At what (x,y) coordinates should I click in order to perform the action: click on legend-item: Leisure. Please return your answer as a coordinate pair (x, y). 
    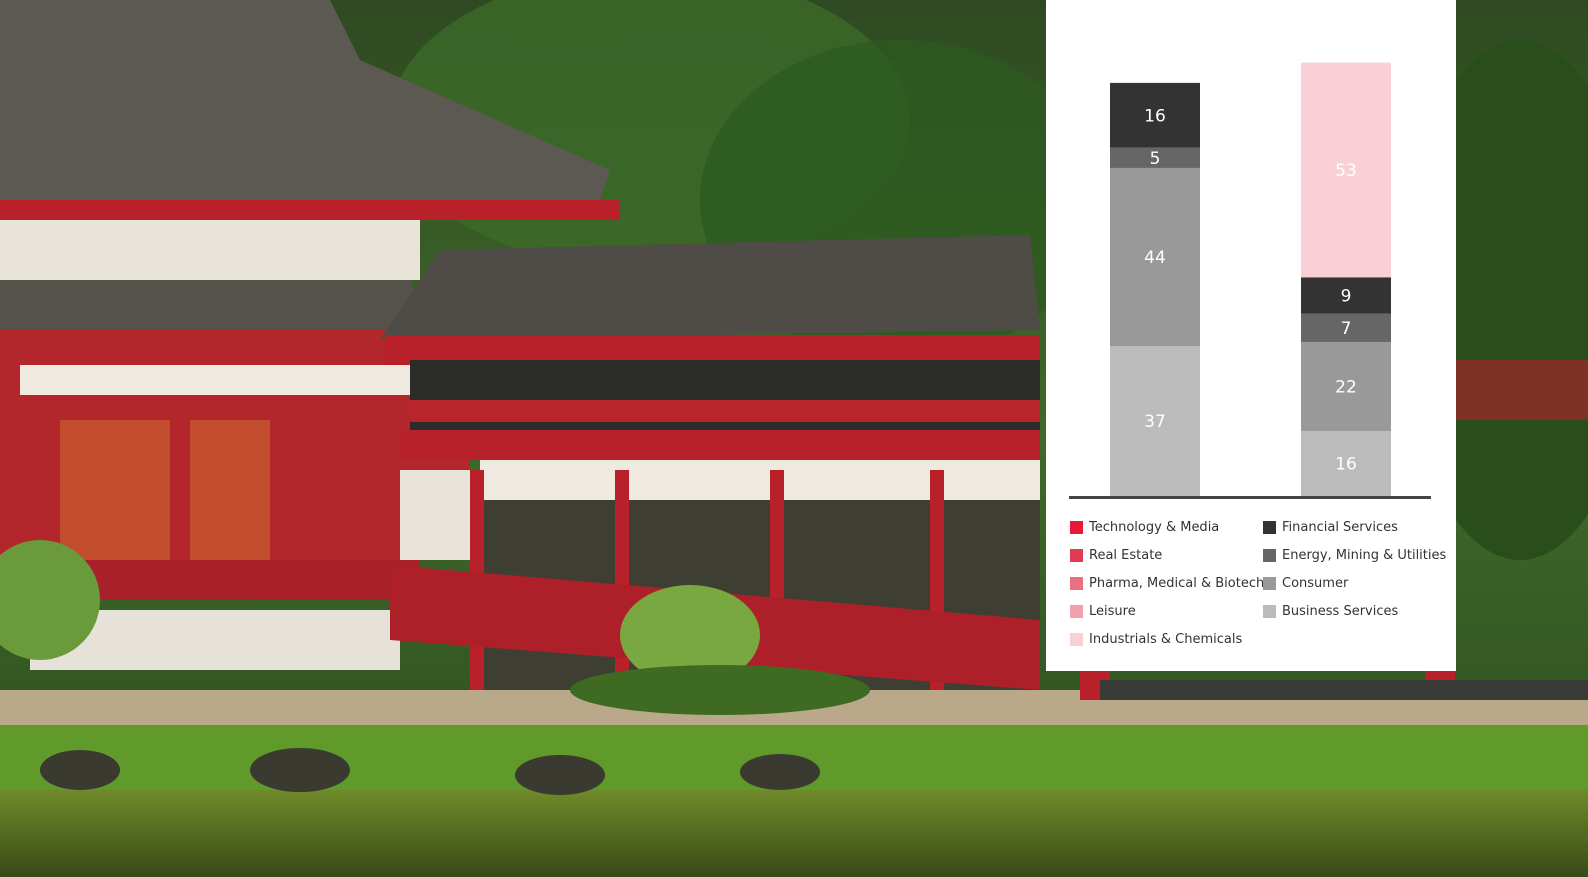
    Looking at the image, I should click on (1103, 611).